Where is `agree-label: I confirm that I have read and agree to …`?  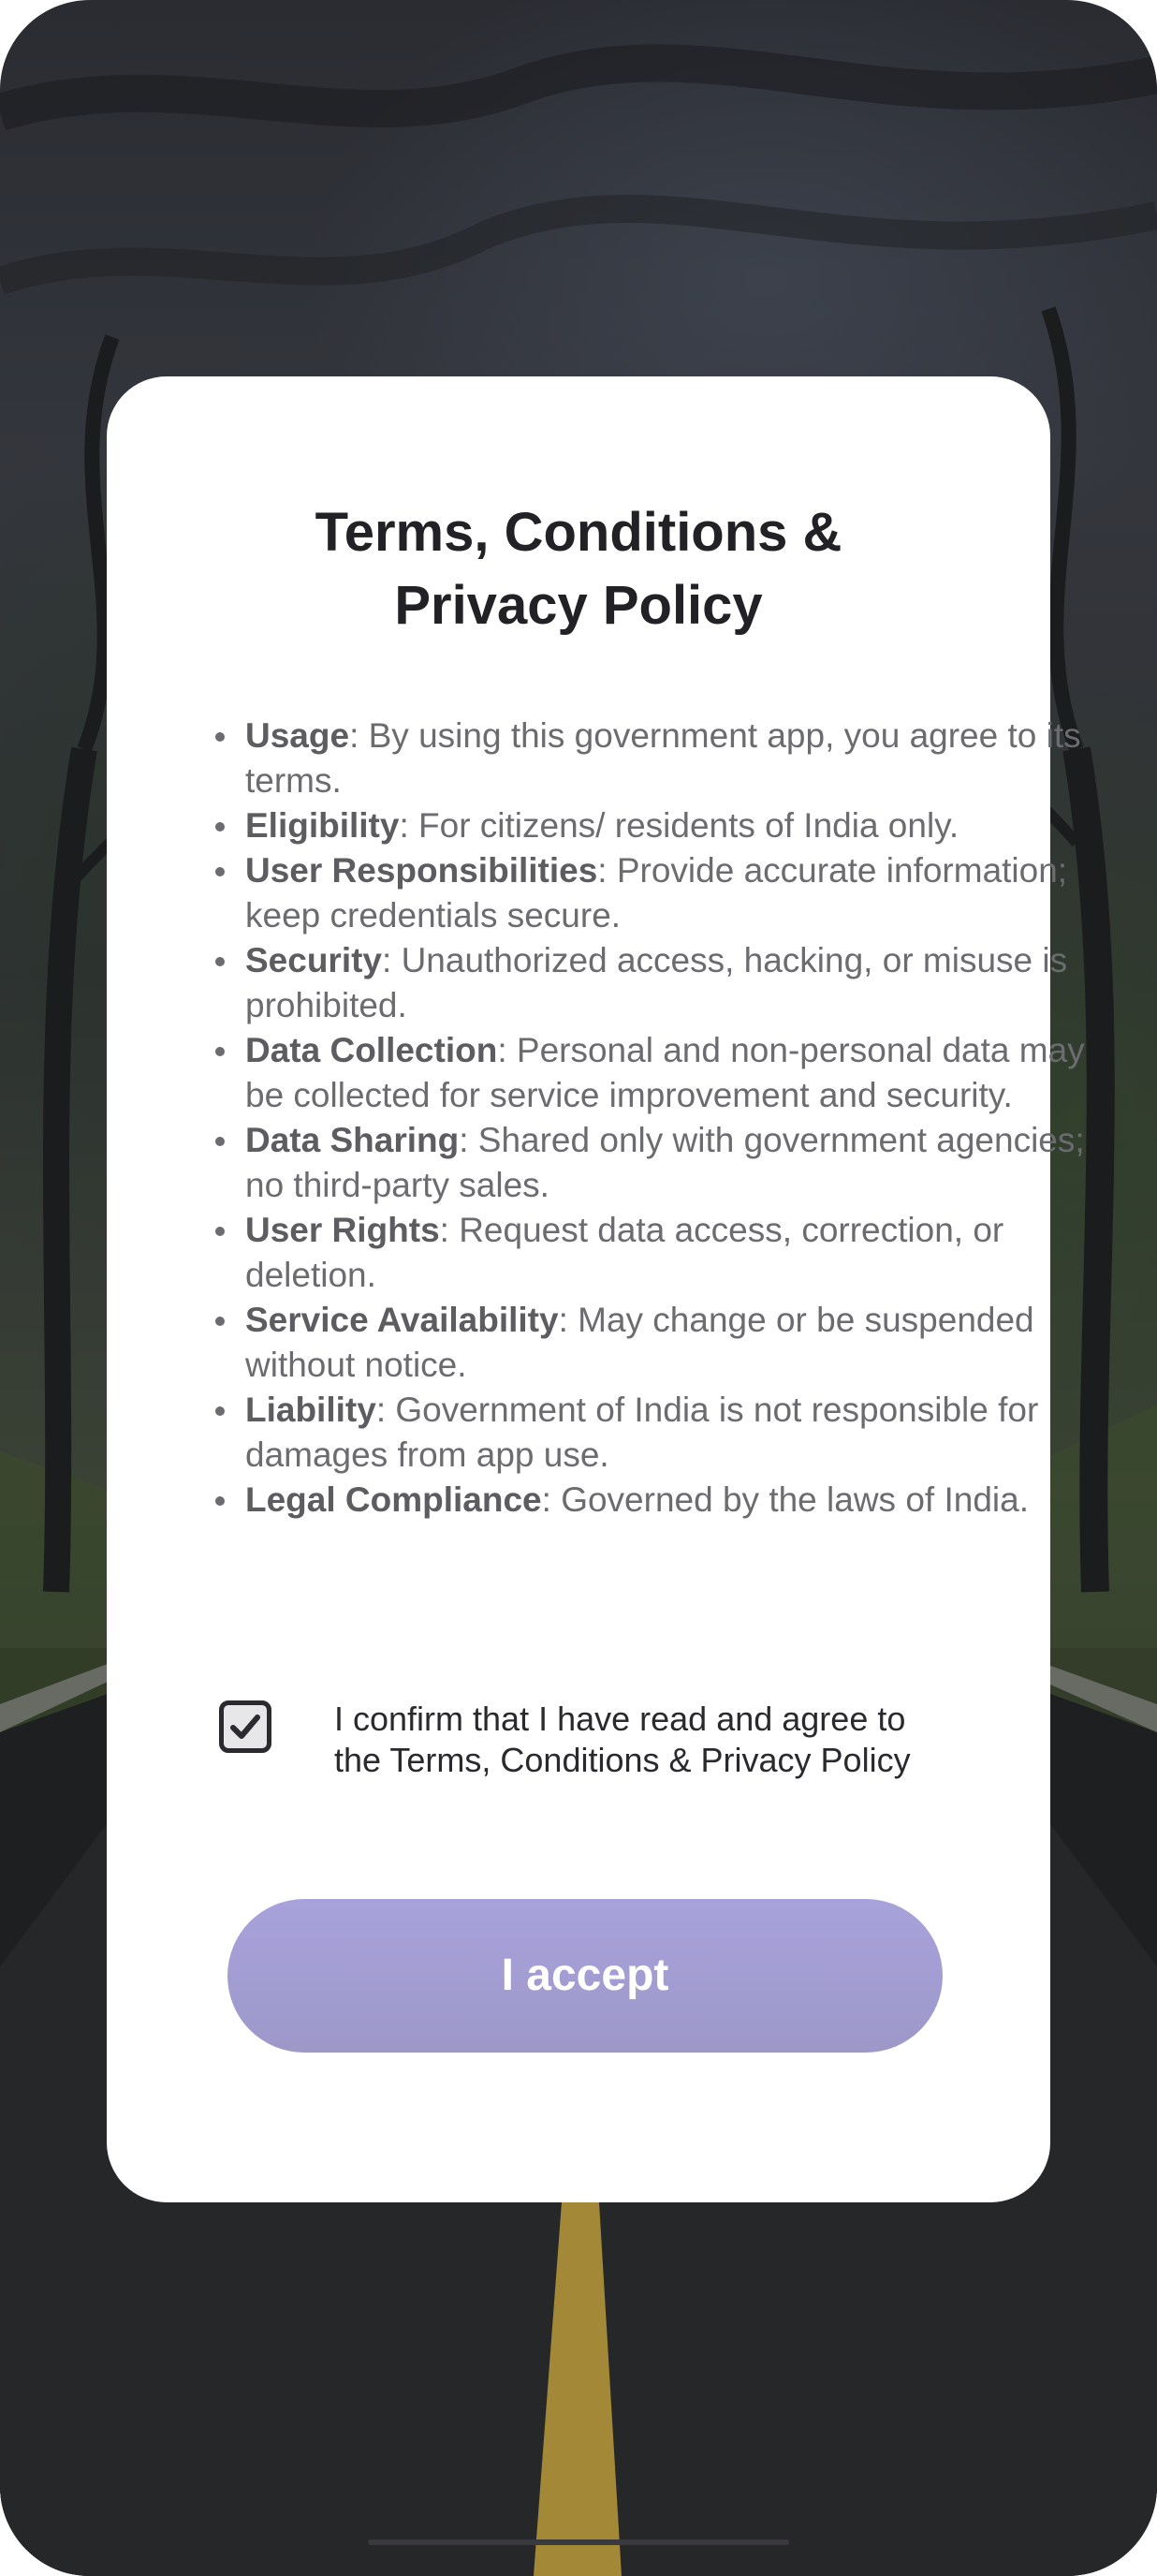 agree-label: I confirm that I have read and agree to … is located at coordinates (671, 1740).